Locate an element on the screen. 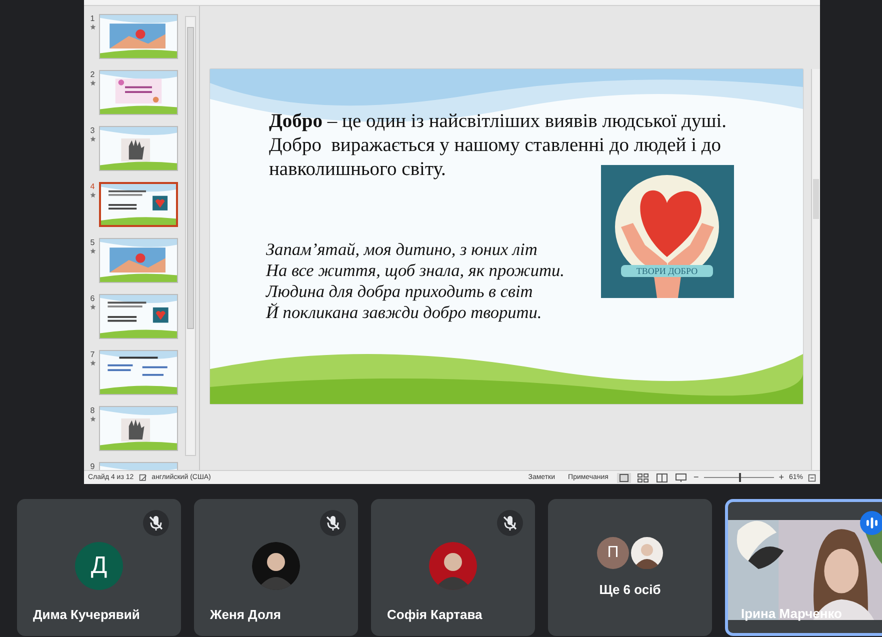  poem-line: Й покликана завжди добро творити. is located at coordinates (404, 312).